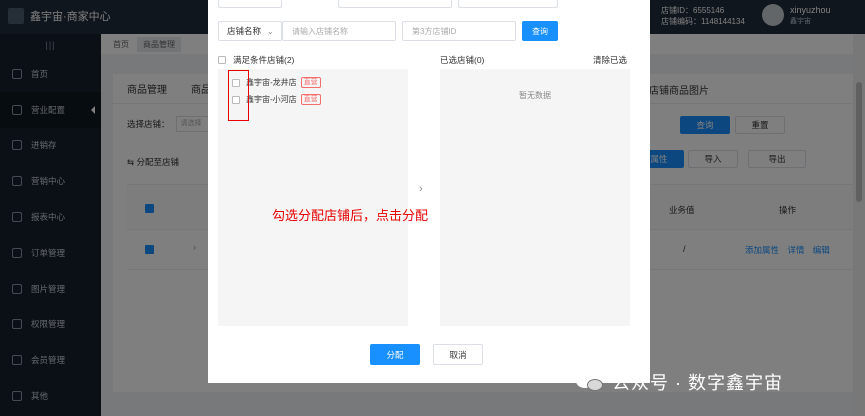 The width and height of the screenshot is (865, 416). Describe the element at coordinates (264, 60) in the screenshot. I see `available-stores-title: 满足条件店铺(2)` at that location.